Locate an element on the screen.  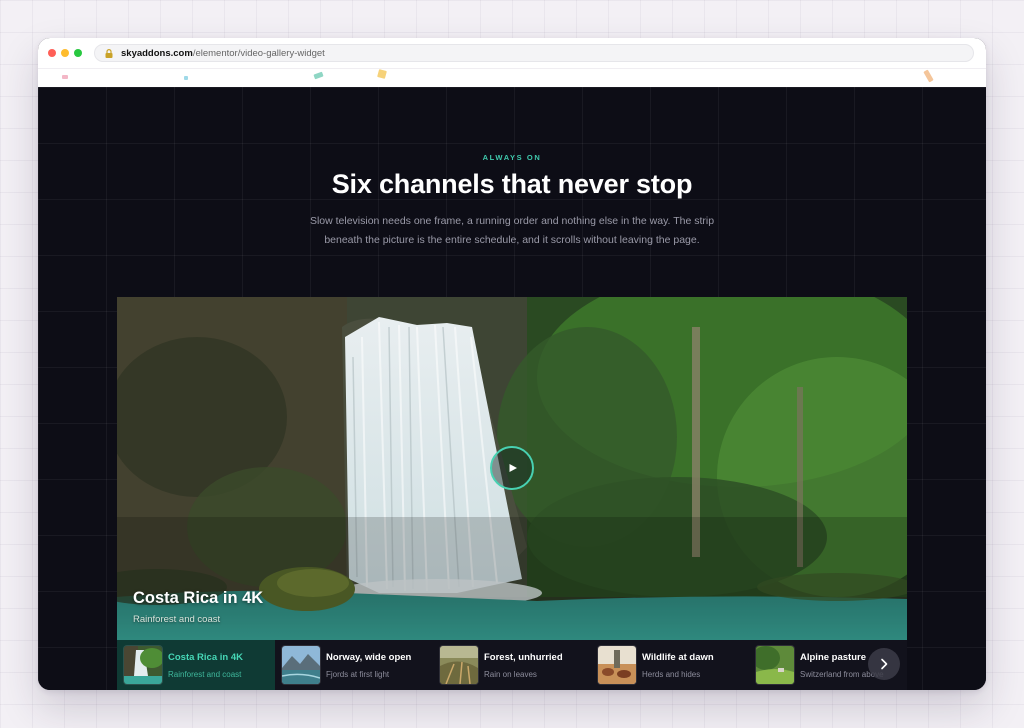
playlist-item-subtitle: Rain on leaves is located at coordinates (510, 674).